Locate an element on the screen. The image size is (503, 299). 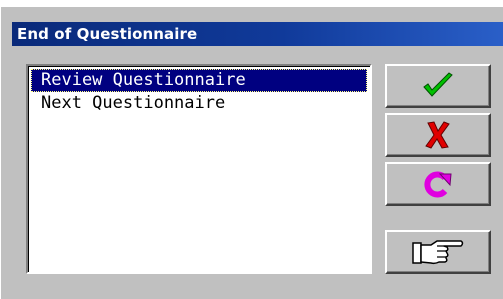
cancel-button is located at coordinates (438, 135).